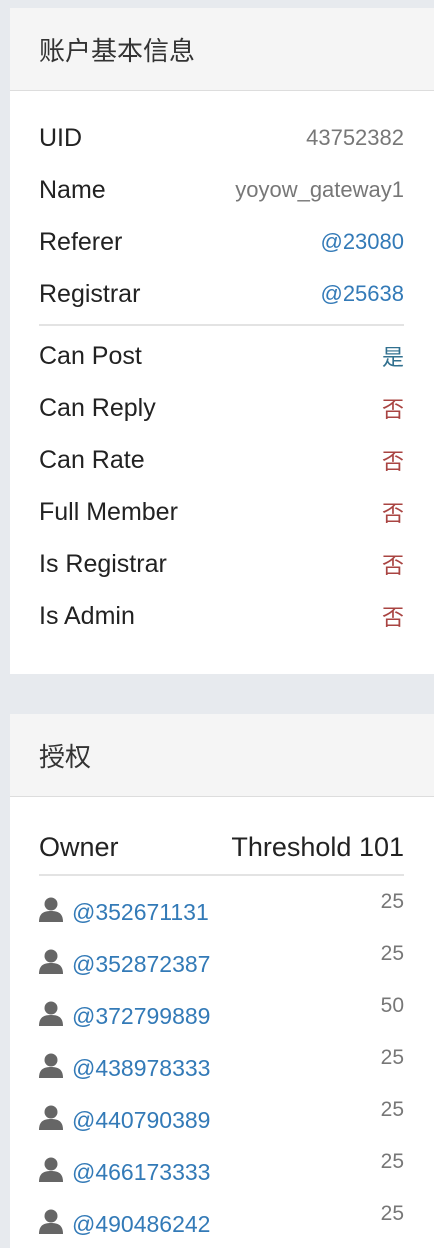 This screenshot has height=1248, width=434. Describe the element at coordinates (221, 912) in the screenshot. I see `authority-entry: @352671131 25` at that location.